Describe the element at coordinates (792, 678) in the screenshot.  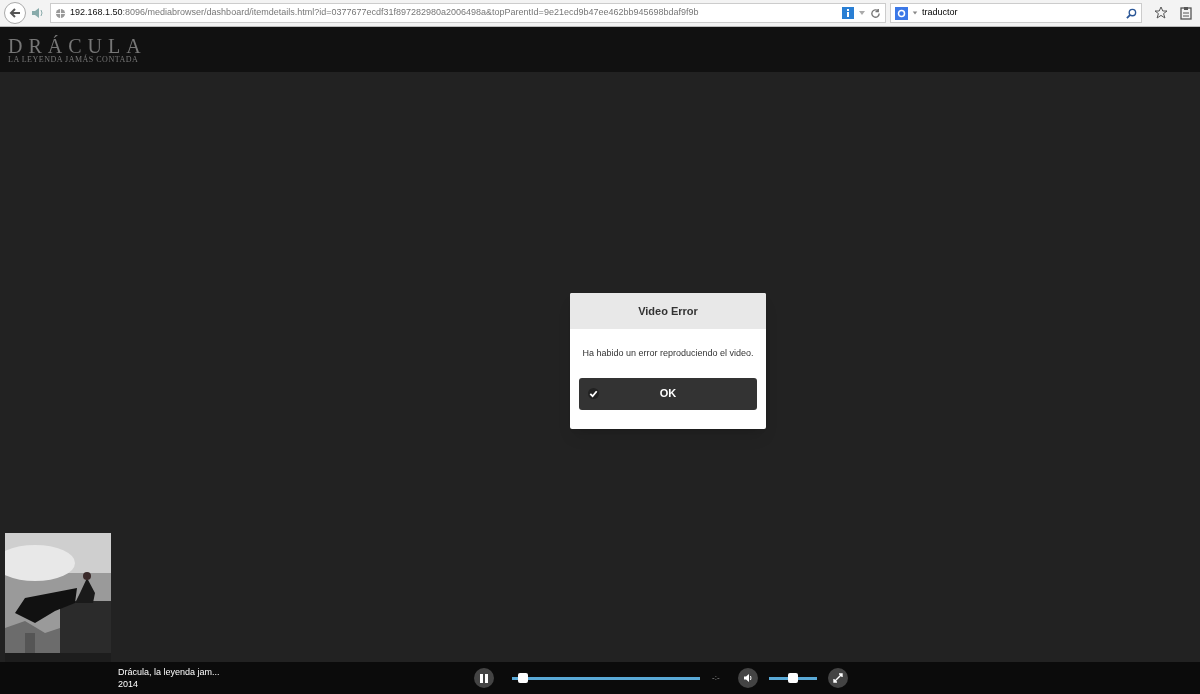
I see `volume-slider` at that location.